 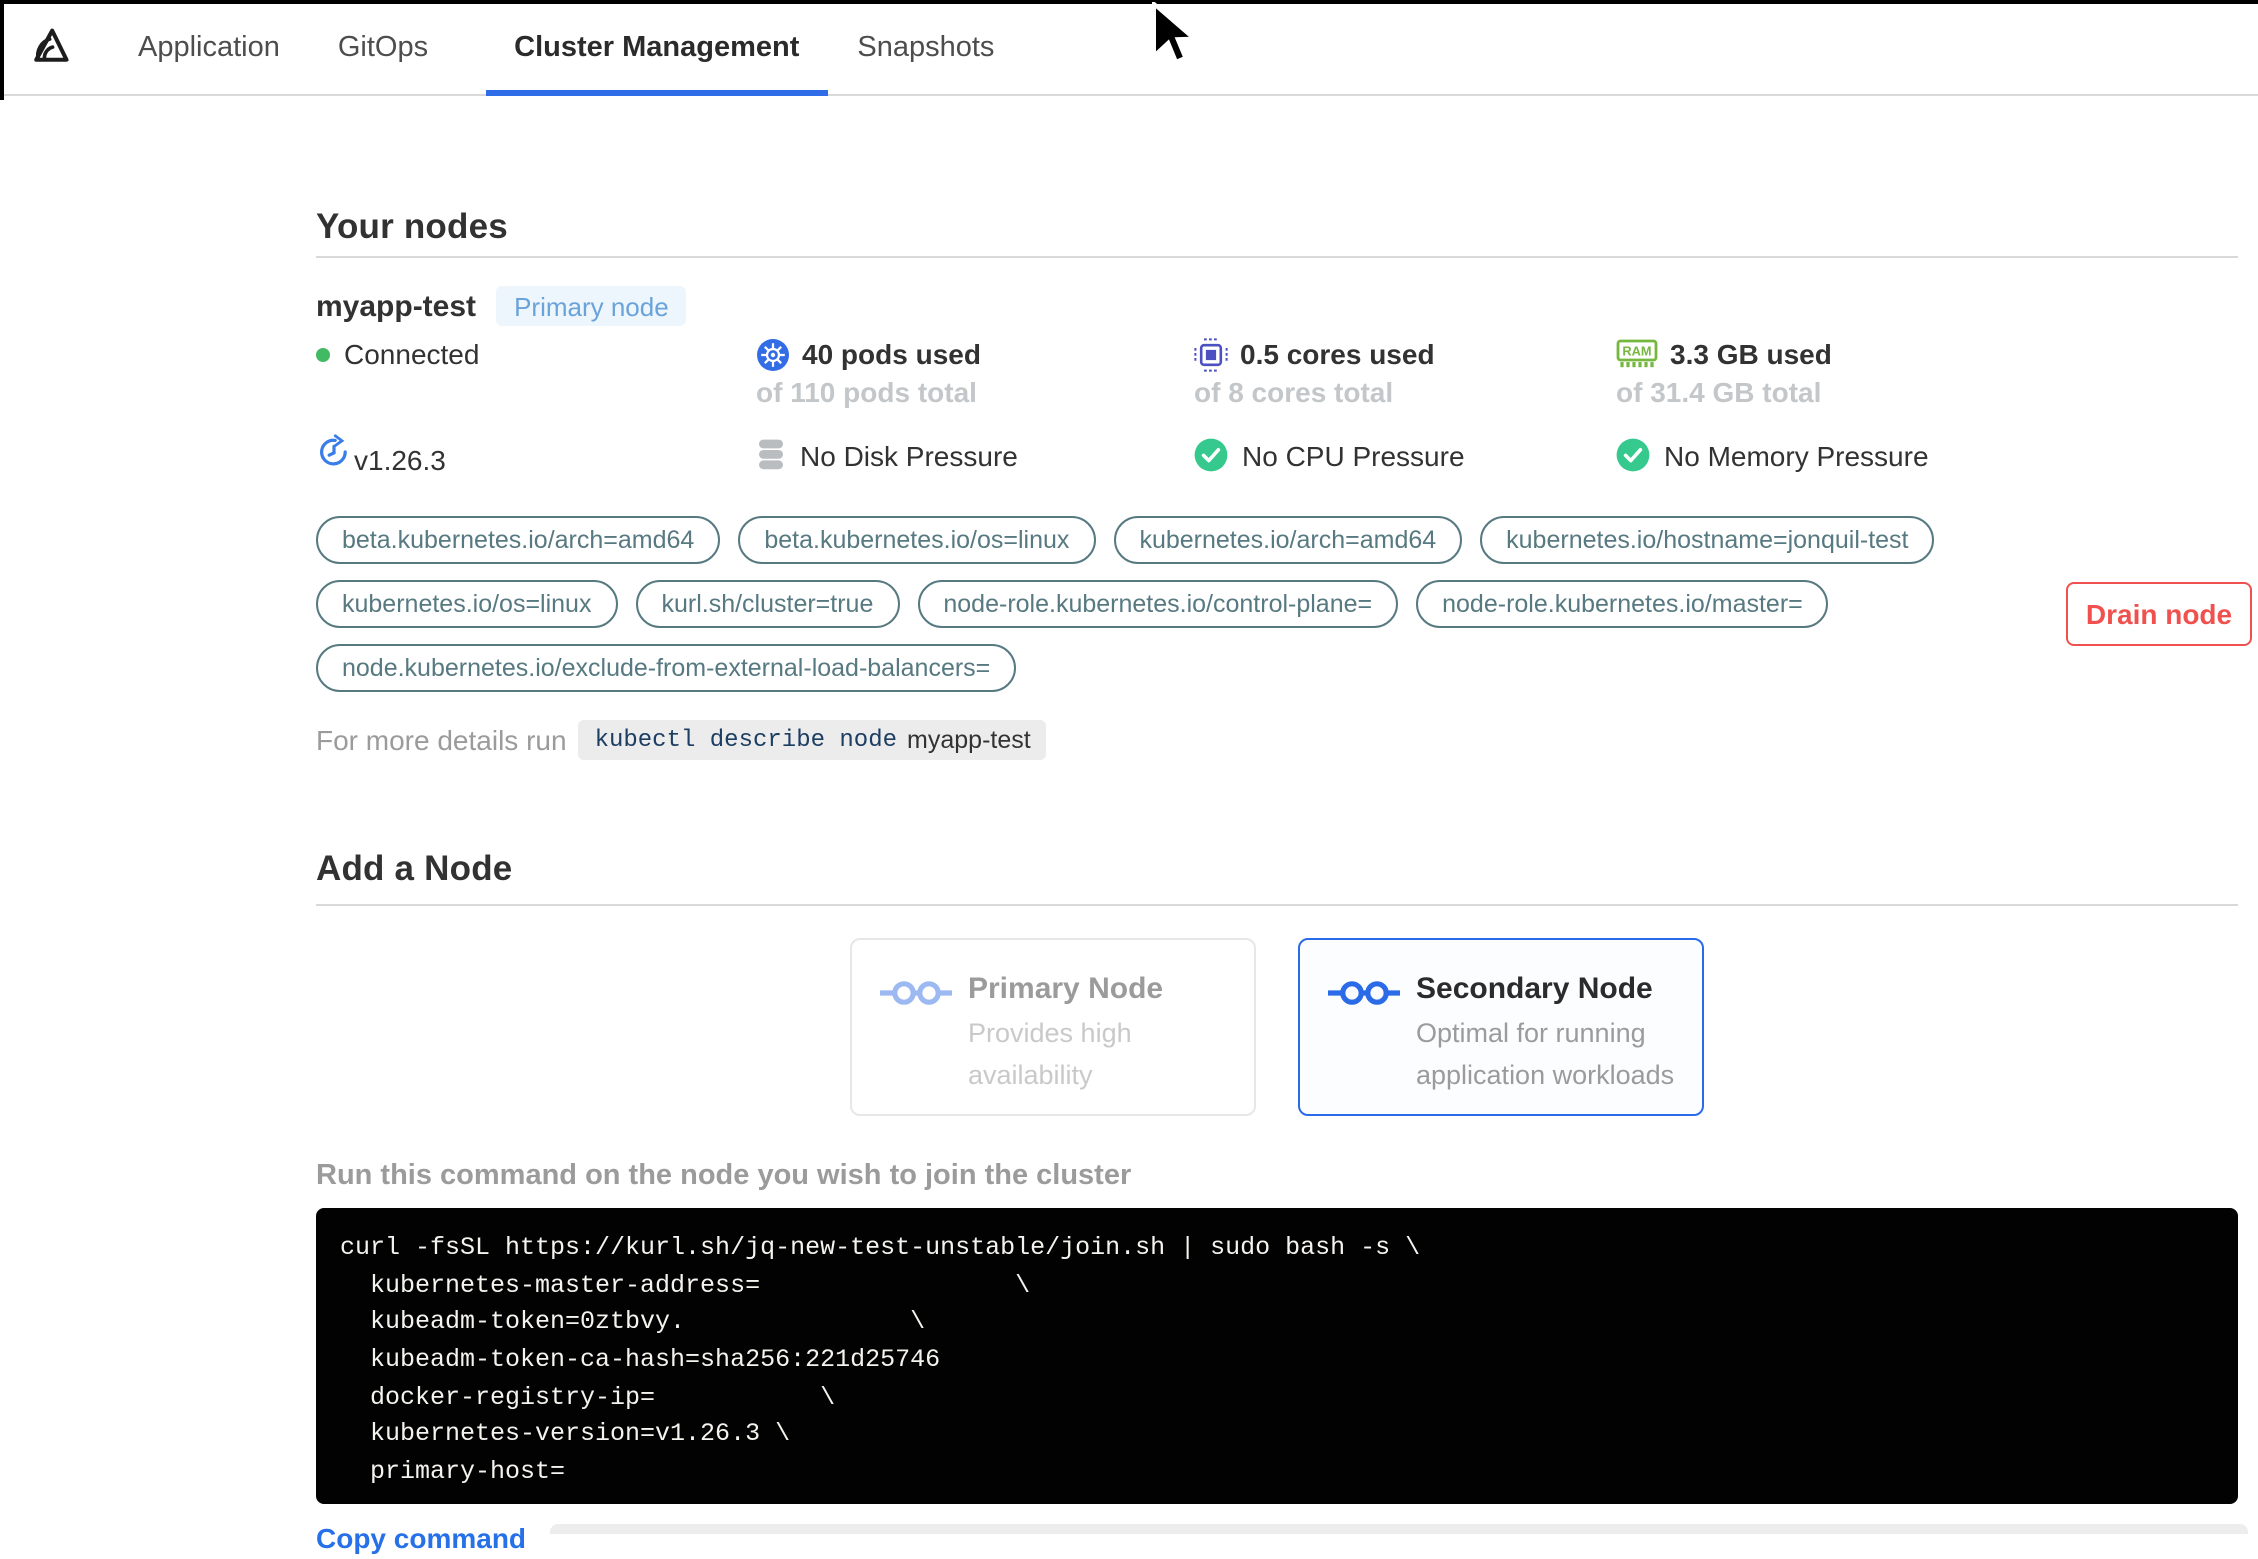 I want to click on active-tab-underline, so click(x=657, y=92).